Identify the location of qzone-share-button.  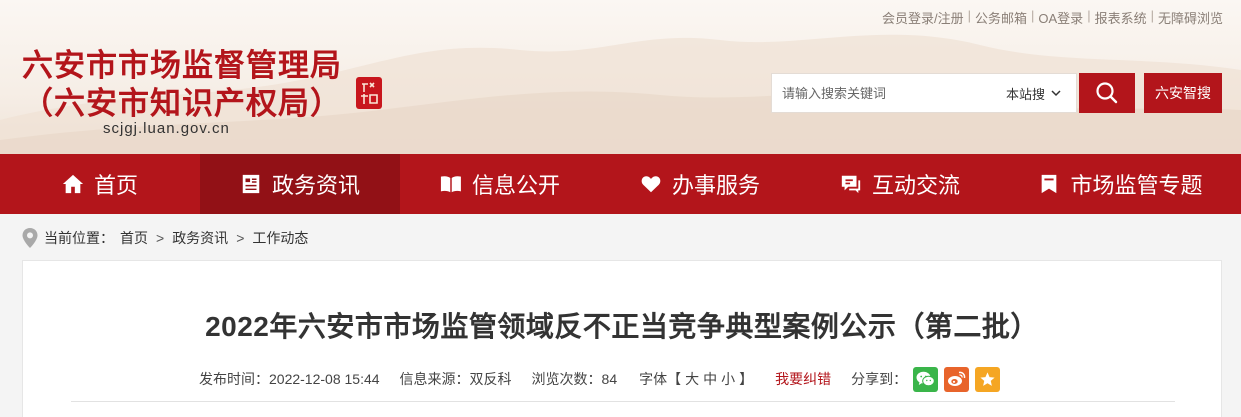
(988, 379).